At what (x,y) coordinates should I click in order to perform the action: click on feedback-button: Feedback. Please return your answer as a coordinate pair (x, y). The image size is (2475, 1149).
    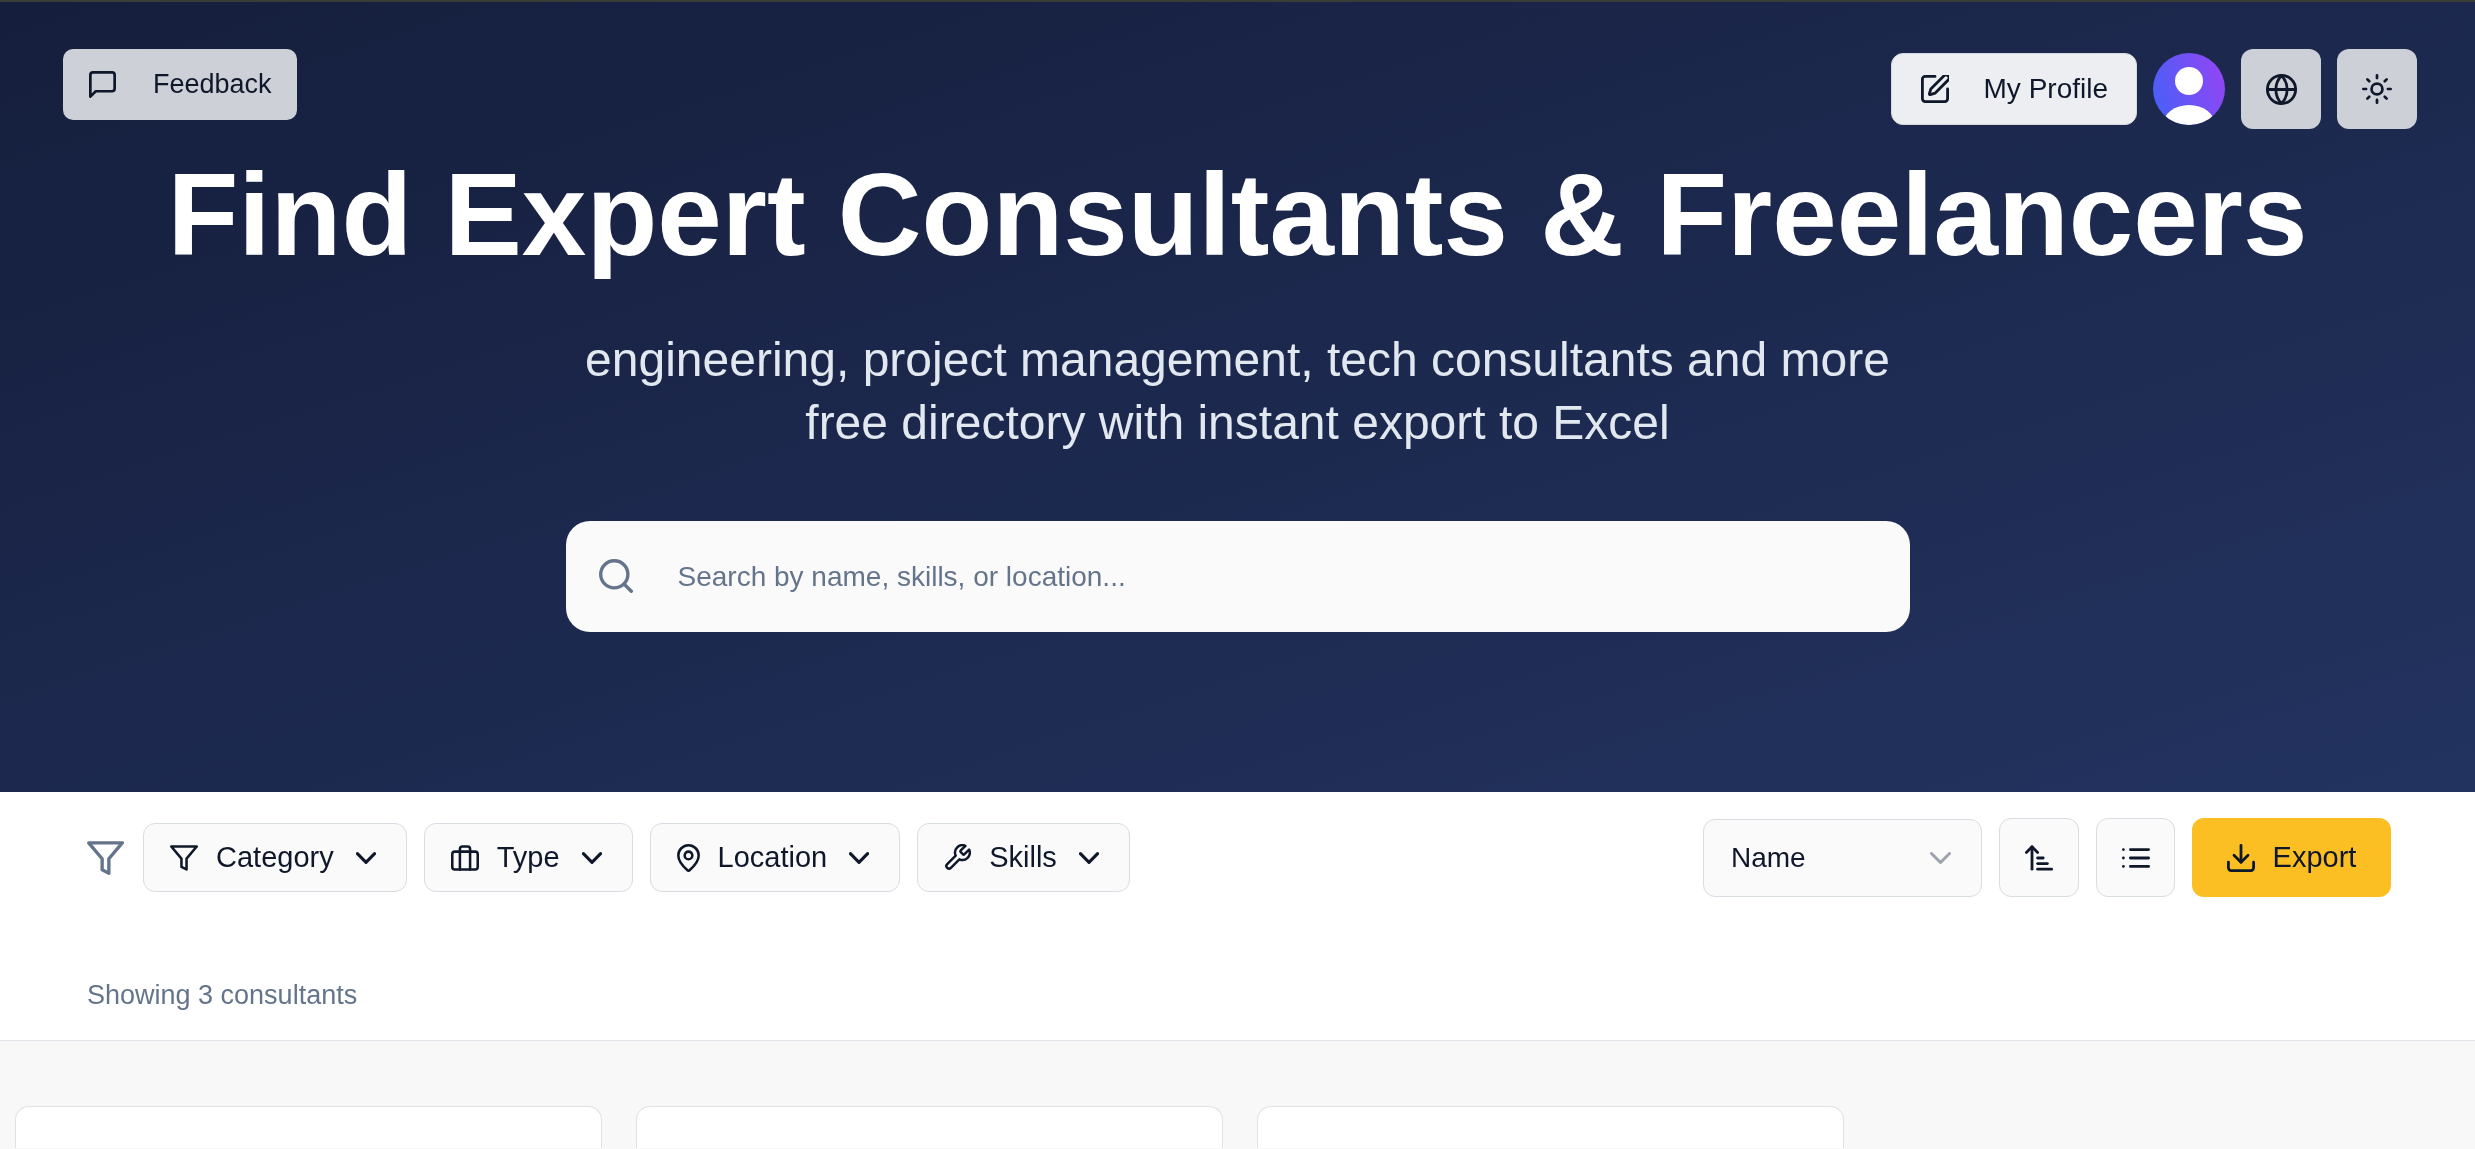
    Looking at the image, I should click on (180, 84).